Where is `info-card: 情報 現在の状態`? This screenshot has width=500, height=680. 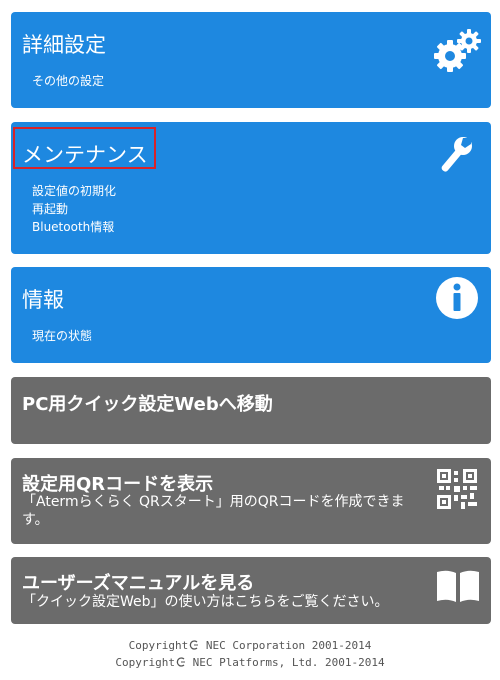 info-card: 情報 現在の状態 is located at coordinates (251, 315).